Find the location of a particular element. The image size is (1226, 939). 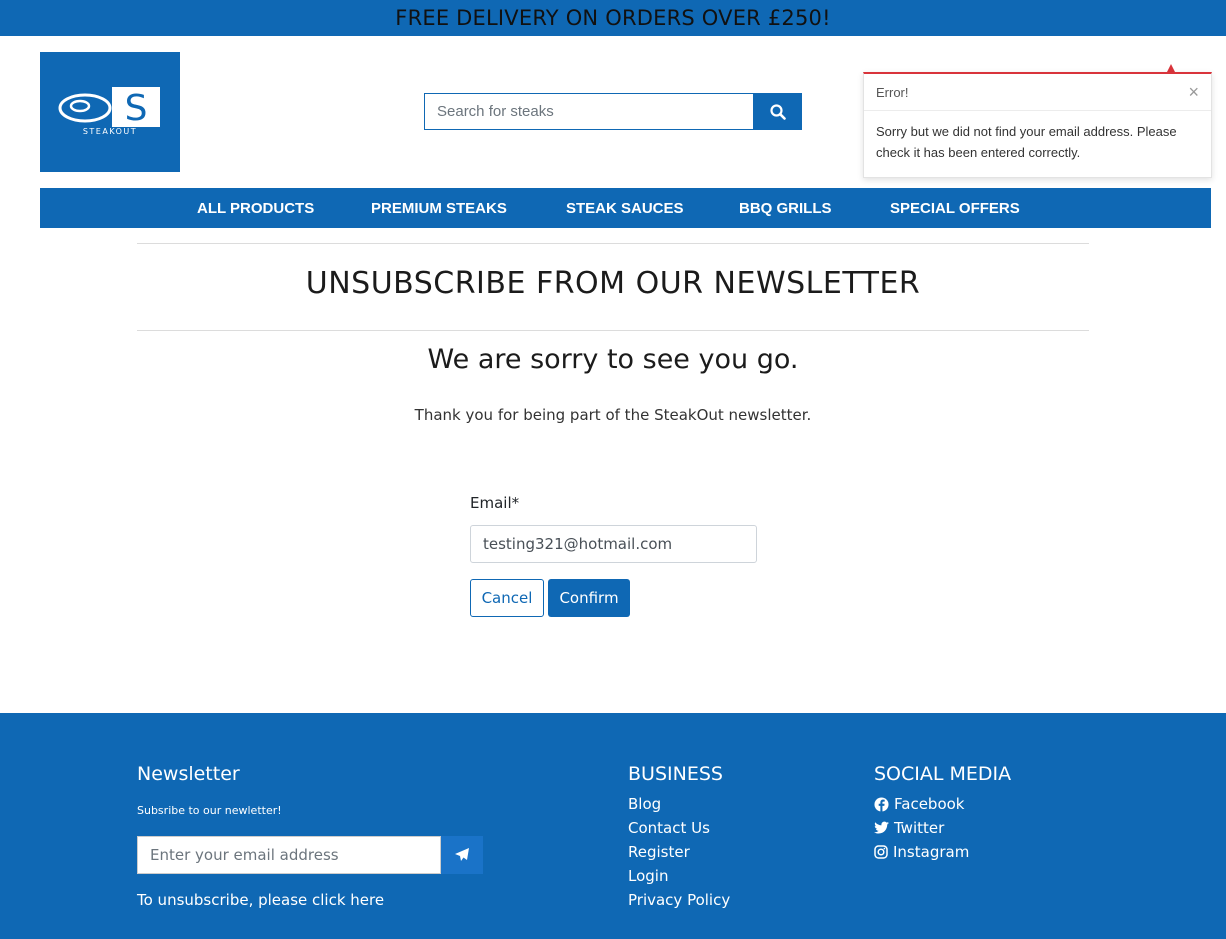

instagram-icon is located at coordinates (881, 852).